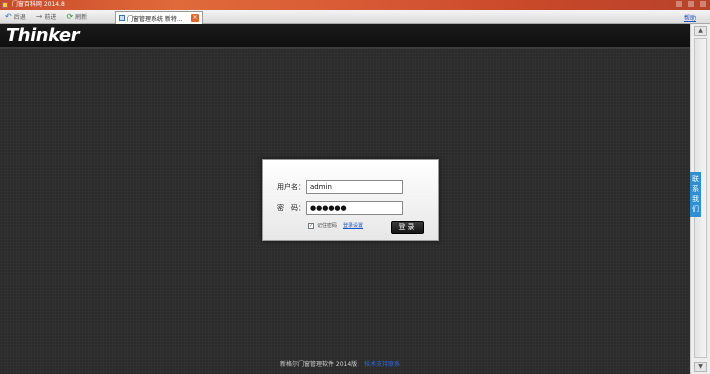  I want to click on window-controls, so click(691, 4).